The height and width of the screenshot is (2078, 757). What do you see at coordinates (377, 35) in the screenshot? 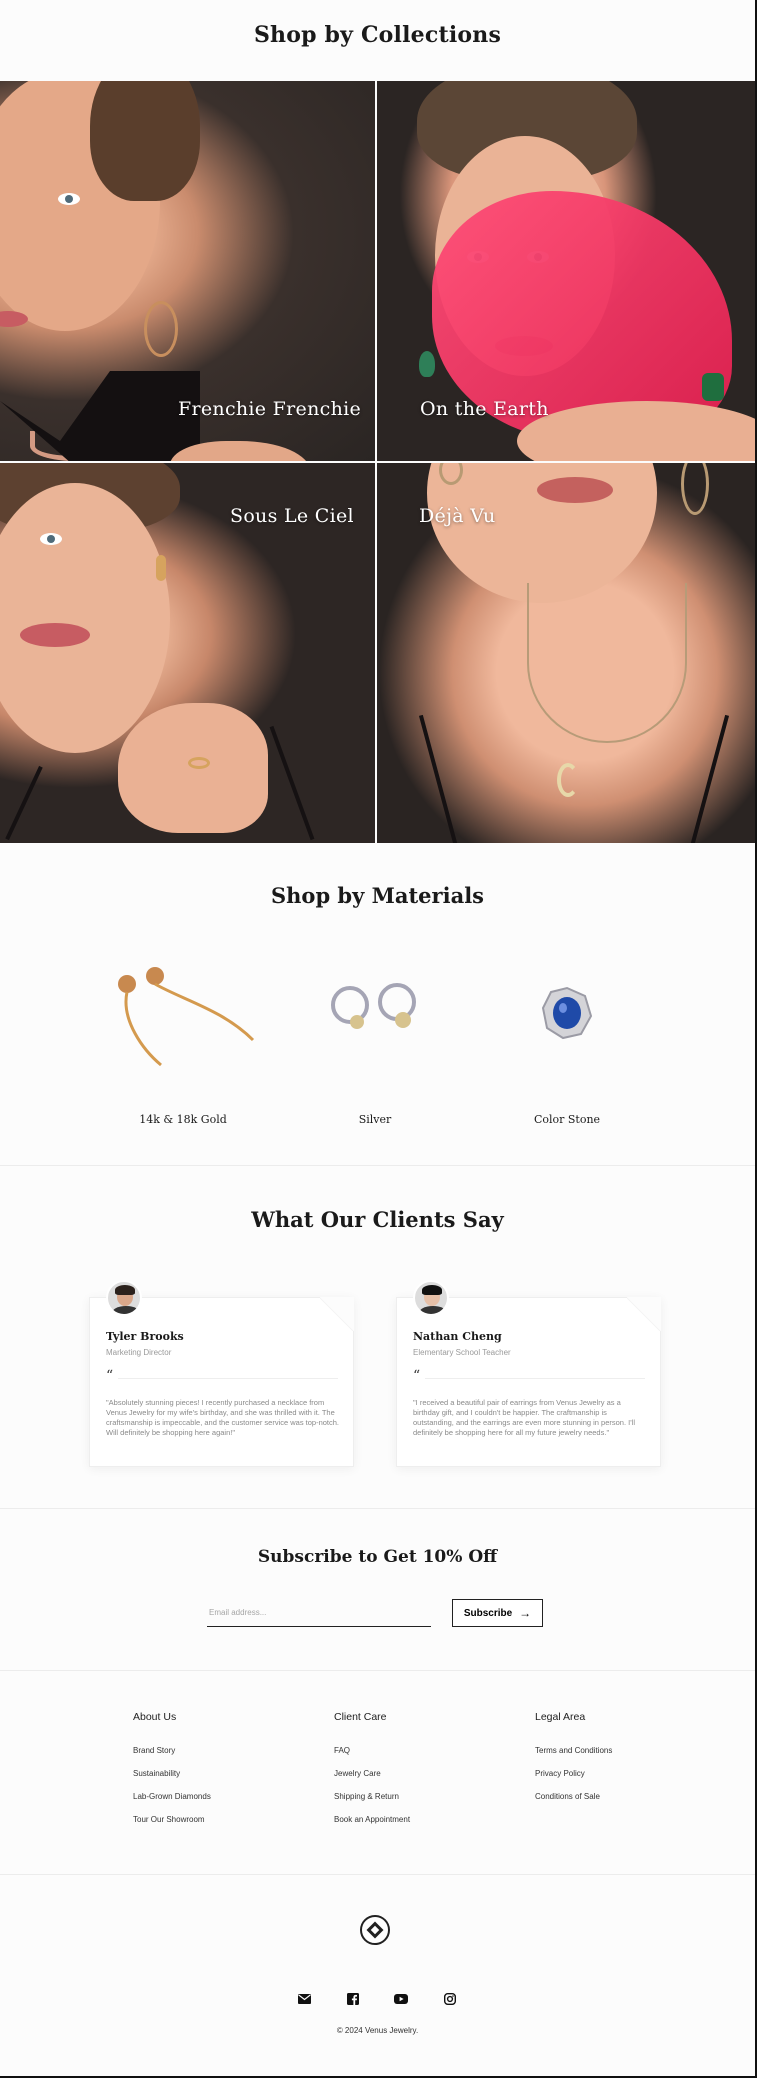
I see `collections-title: Shop by Collections` at bounding box center [377, 35].